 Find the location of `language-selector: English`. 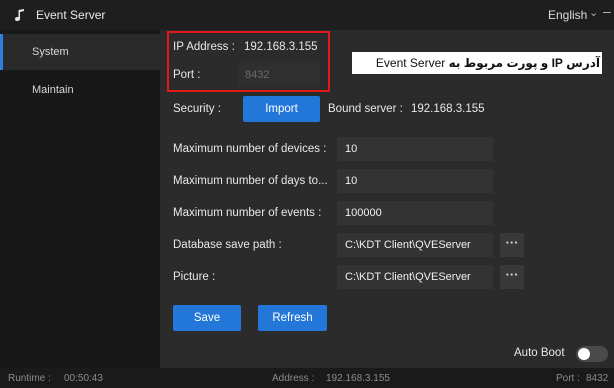

language-selector: English is located at coordinates (567, 15).